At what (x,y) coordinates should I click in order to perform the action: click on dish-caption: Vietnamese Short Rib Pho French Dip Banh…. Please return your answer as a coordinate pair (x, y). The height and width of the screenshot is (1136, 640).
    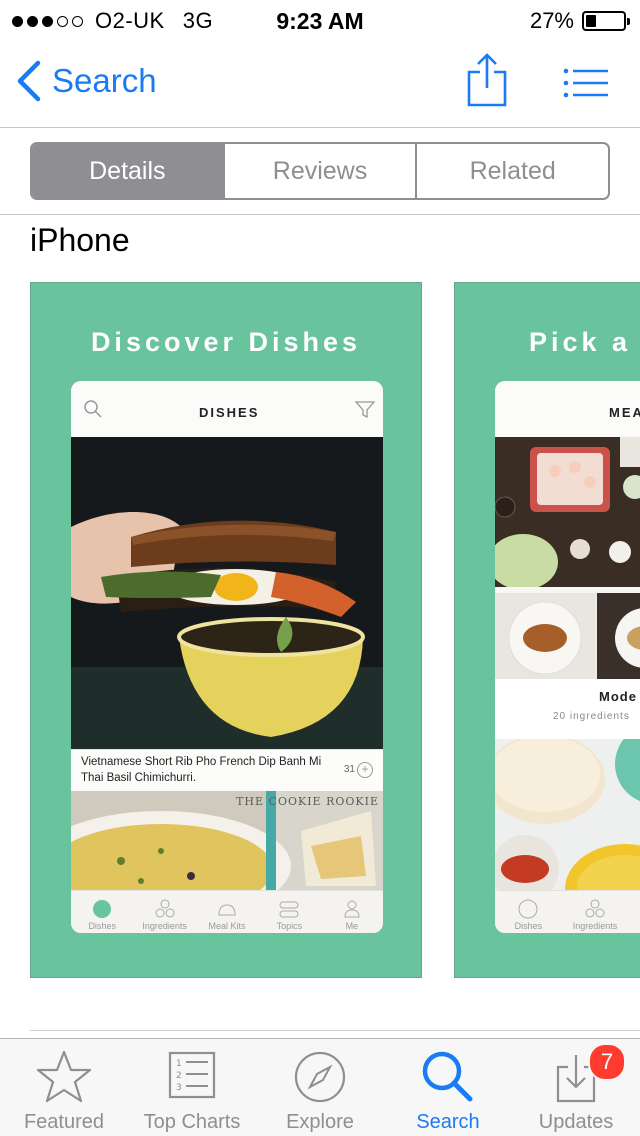
    Looking at the image, I should click on (227, 770).